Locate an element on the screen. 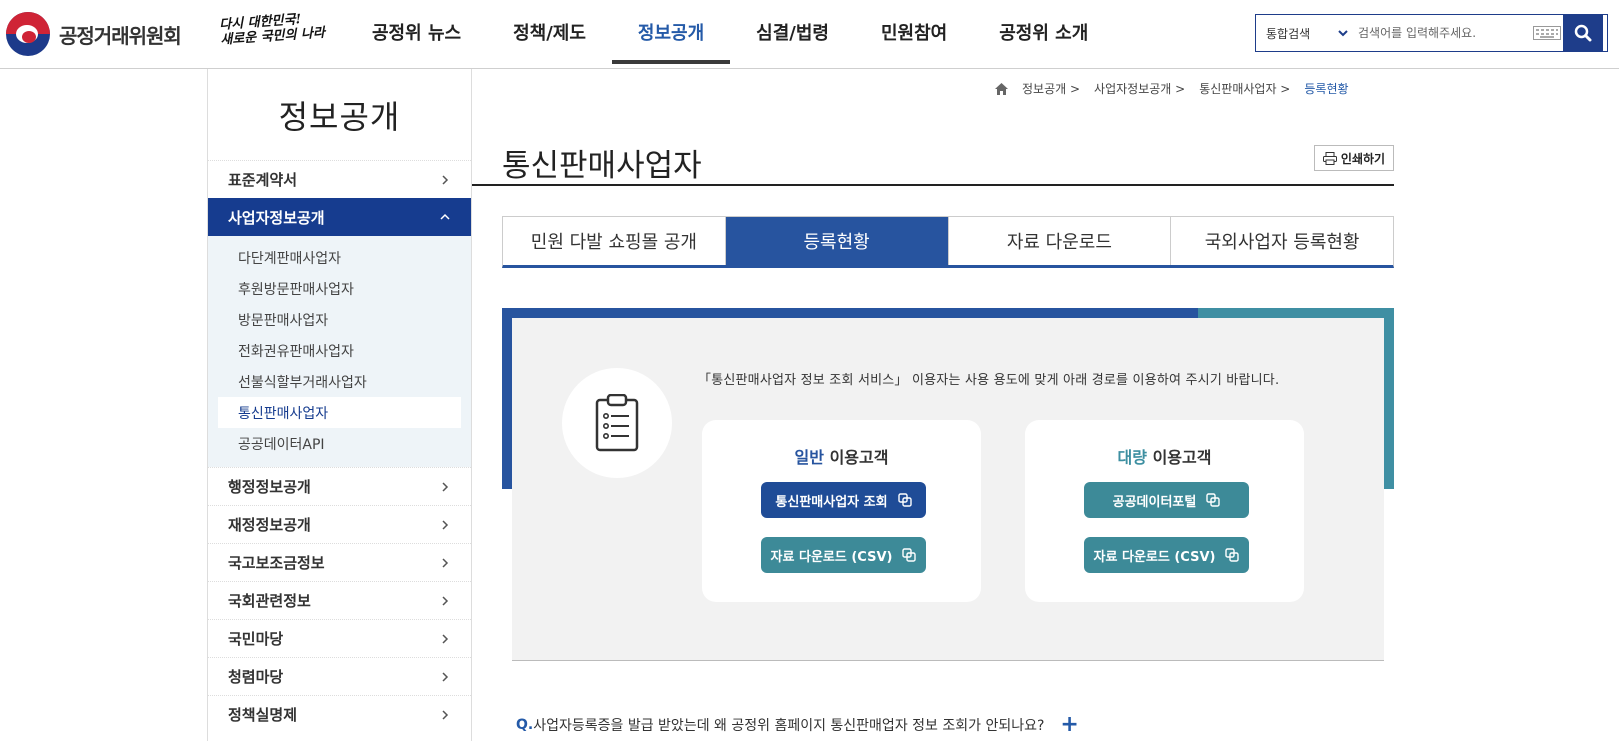  nav-policy: 정책/제도 is located at coordinates (549, 32).